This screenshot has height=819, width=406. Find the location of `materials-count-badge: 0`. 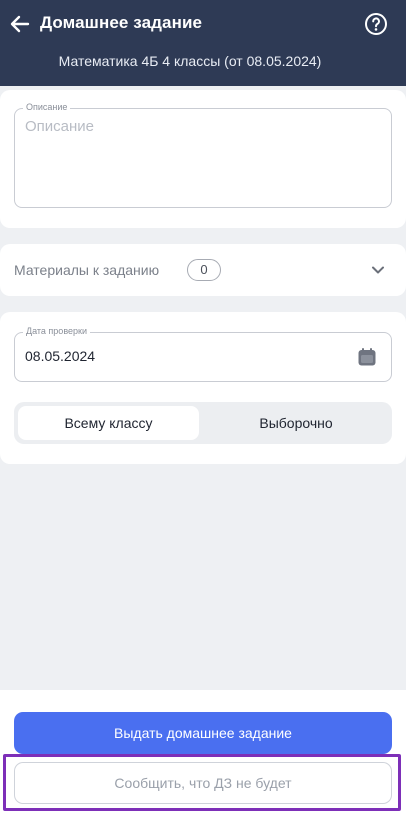

materials-count-badge: 0 is located at coordinates (204, 270).